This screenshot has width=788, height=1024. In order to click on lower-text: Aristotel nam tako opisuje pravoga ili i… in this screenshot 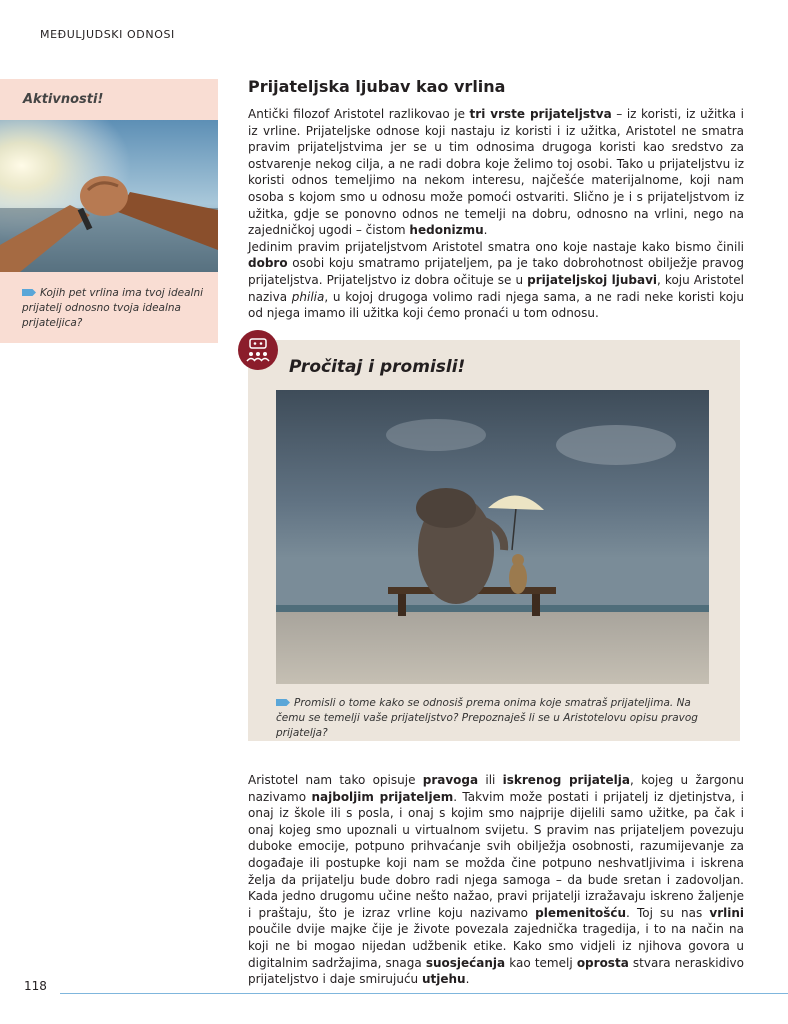, I will do `click(496, 880)`.